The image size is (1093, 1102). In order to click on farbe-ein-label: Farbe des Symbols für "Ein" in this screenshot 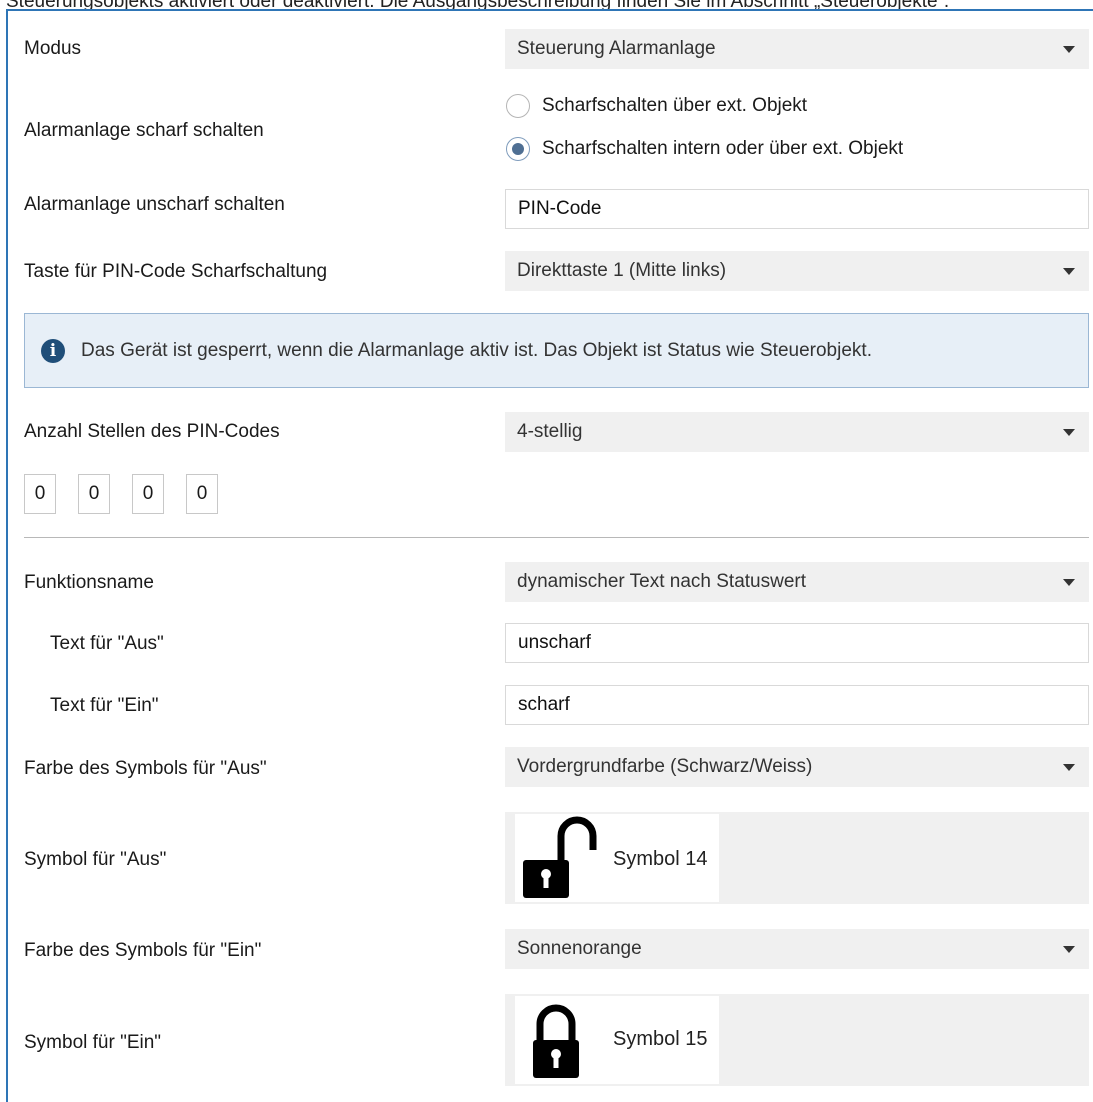, I will do `click(143, 950)`.